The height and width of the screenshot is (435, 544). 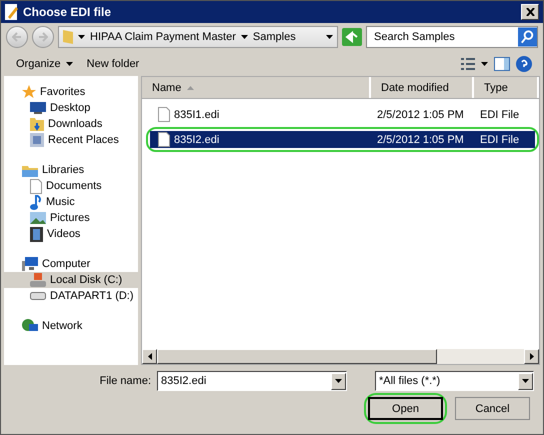 I want to click on network-icon, so click(x=30, y=326).